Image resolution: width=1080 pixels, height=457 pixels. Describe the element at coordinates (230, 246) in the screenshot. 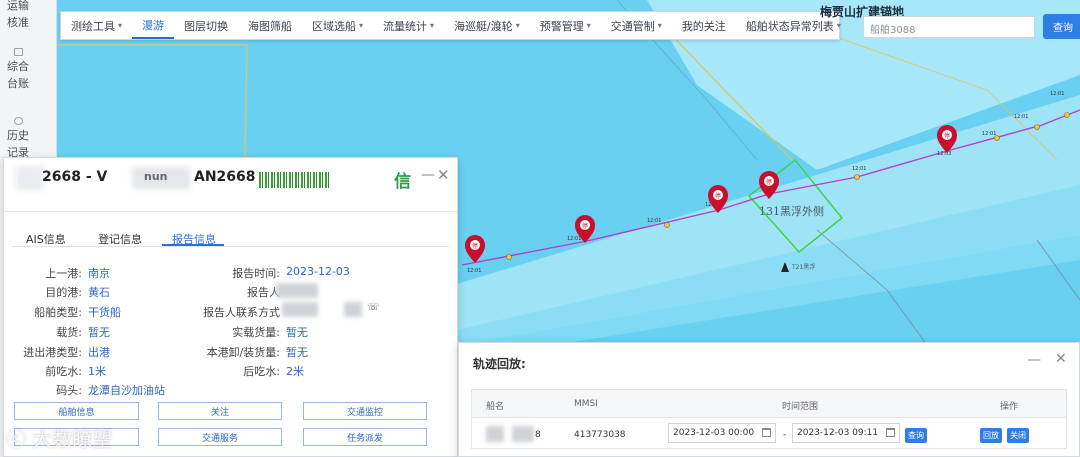

I see `tab-divider` at that location.